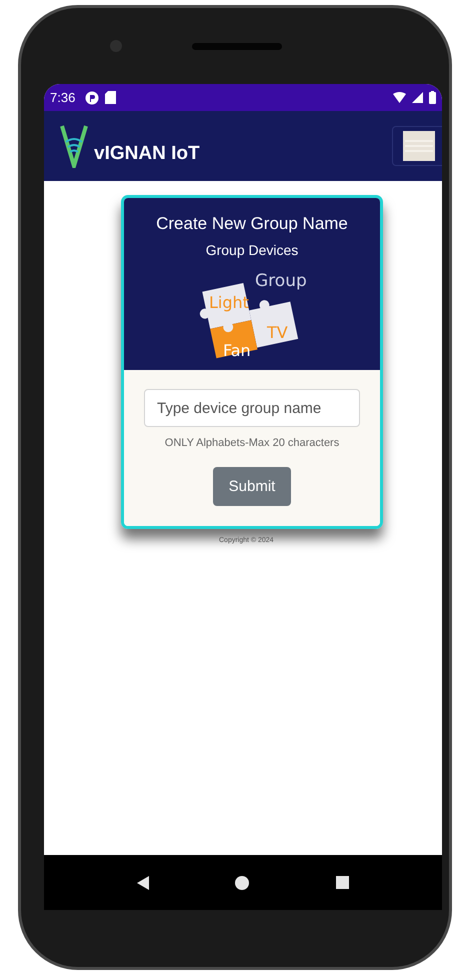 This screenshot has width=454, height=974. Describe the element at coordinates (417, 97) in the screenshot. I see `signal-icon` at that location.